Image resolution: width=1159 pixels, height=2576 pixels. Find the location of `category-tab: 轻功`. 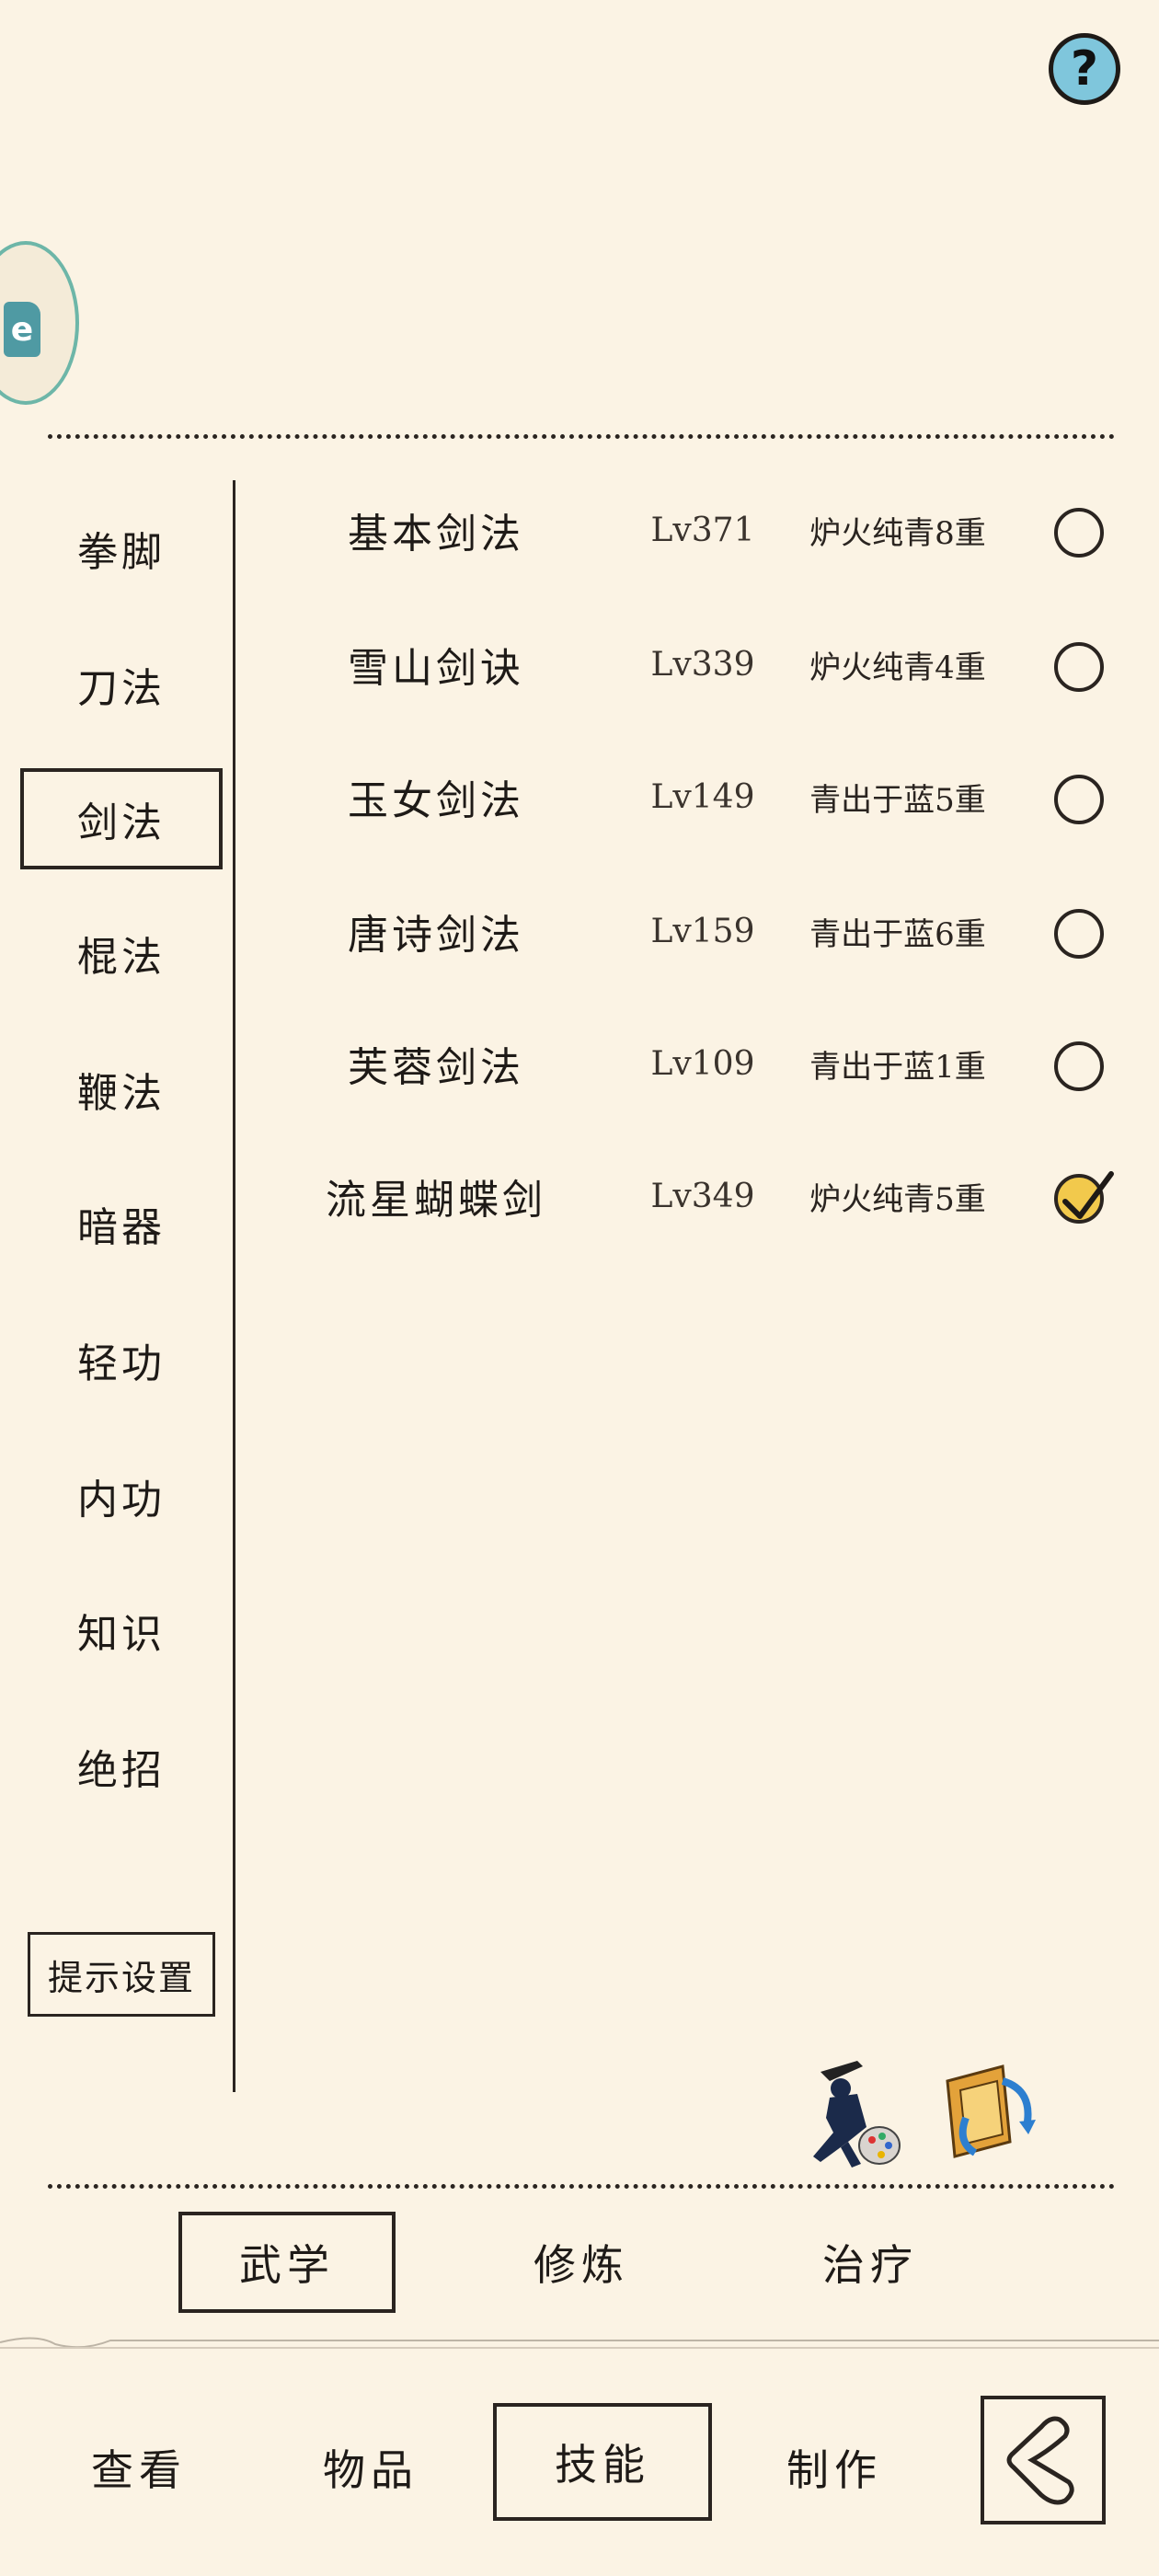

category-tab: 轻功 is located at coordinates (121, 1359).